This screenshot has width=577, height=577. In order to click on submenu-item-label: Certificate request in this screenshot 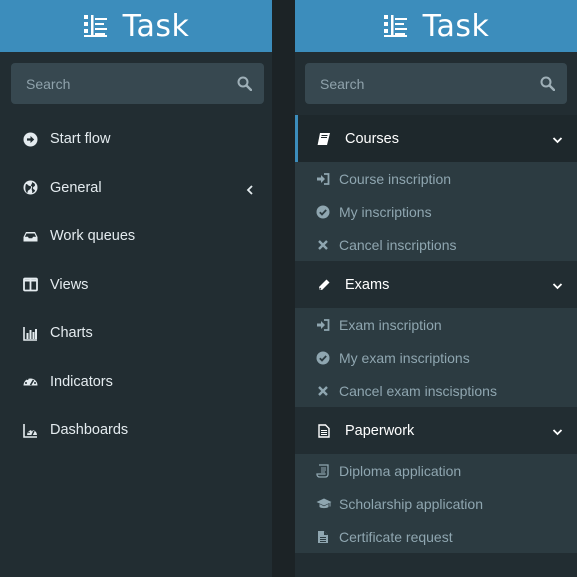, I will do `click(396, 536)`.